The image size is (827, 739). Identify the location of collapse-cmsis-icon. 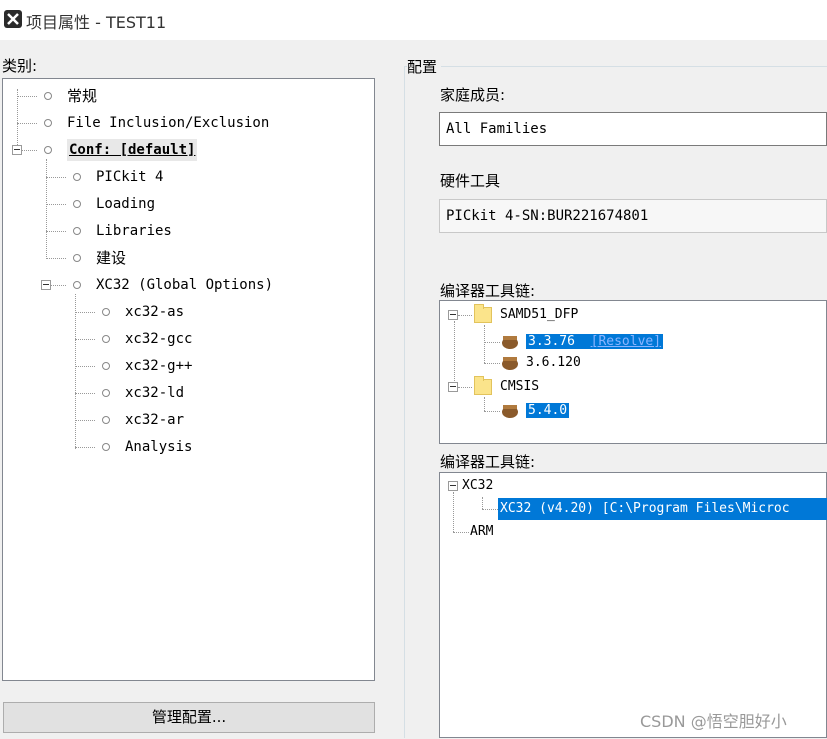
(453, 387).